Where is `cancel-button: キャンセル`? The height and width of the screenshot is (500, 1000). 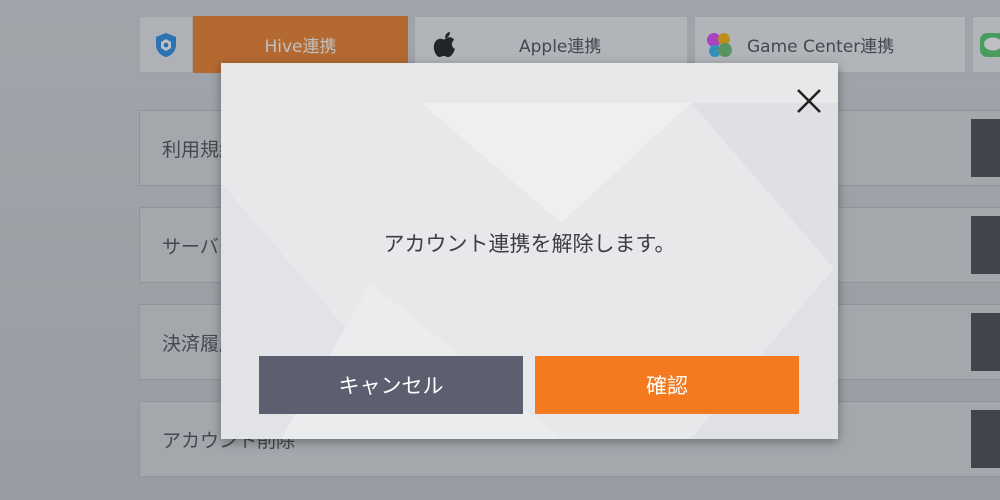 cancel-button: キャンセル is located at coordinates (391, 385).